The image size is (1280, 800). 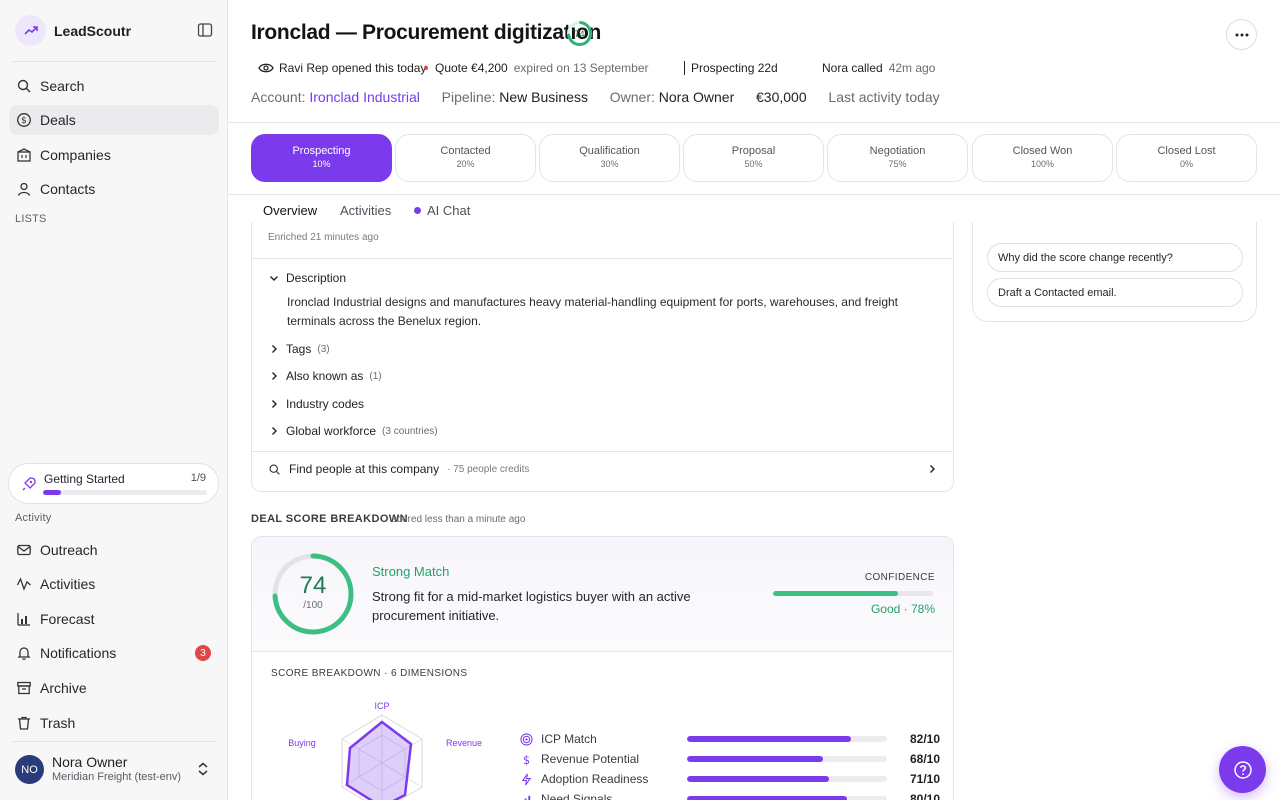 What do you see at coordinates (323, 349) in the screenshot?
I see `tags-count: (3)` at bounding box center [323, 349].